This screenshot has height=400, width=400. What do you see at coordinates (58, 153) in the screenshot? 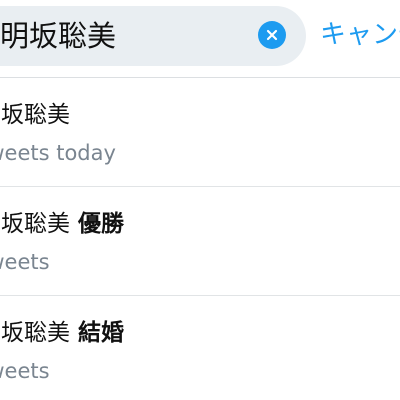
I see `suggestion-subtitle: Tweets today` at bounding box center [58, 153].